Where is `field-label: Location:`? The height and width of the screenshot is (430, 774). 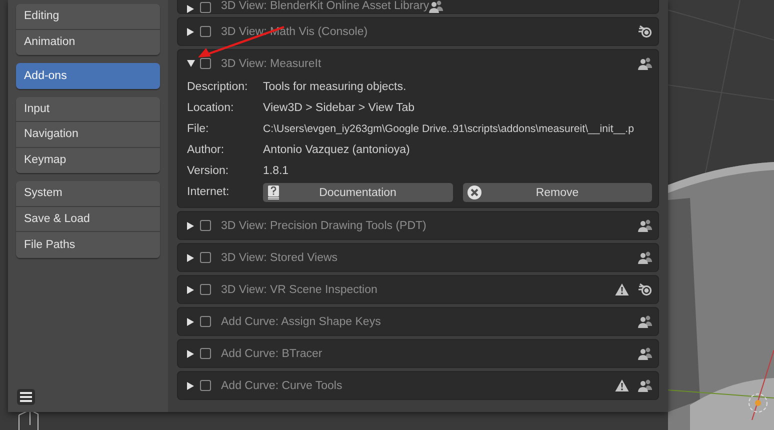 field-label: Location: is located at coordinates (211, 108).